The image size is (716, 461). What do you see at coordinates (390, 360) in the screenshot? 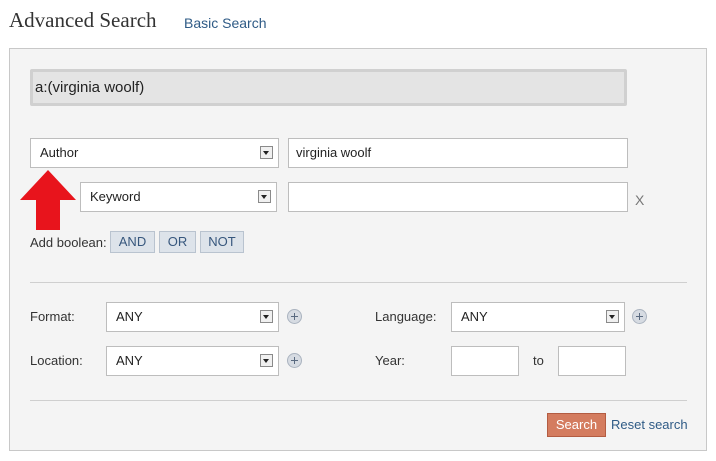
I see `year-label: Year:` at bounding box center [390, 360].